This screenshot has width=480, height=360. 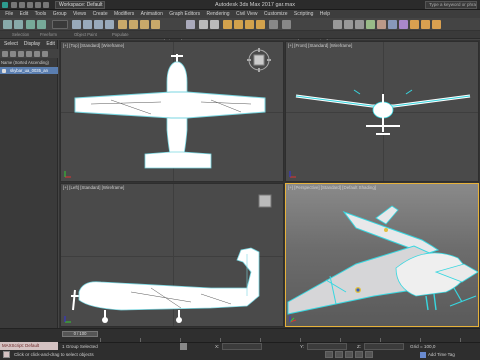 What do you see at coordinates (325, 14) in the screenshot?
I see `menu-help: Help` at bounding box center [325, 14].